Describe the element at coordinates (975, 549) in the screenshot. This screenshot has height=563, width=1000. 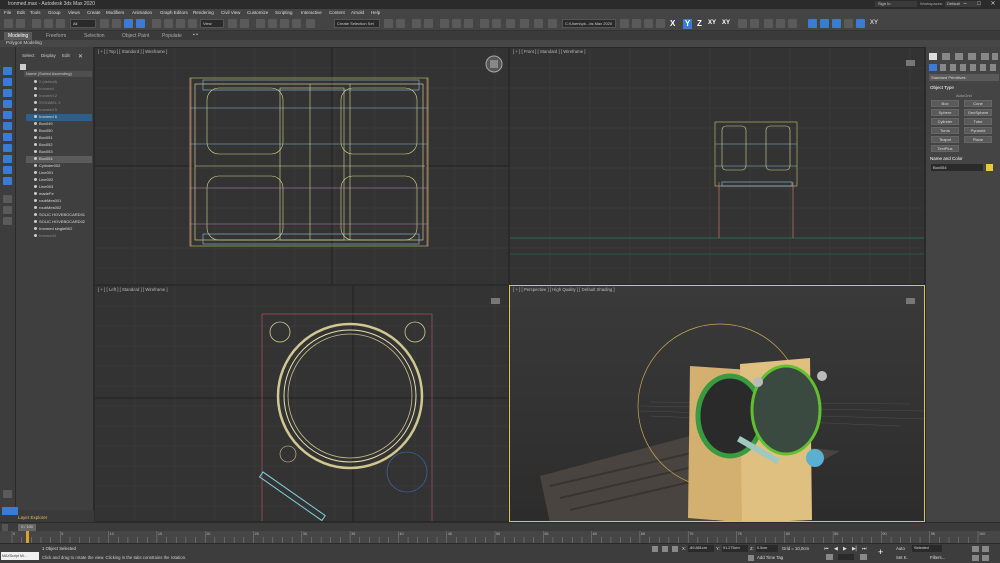
I see `zoom-icon` at that location.